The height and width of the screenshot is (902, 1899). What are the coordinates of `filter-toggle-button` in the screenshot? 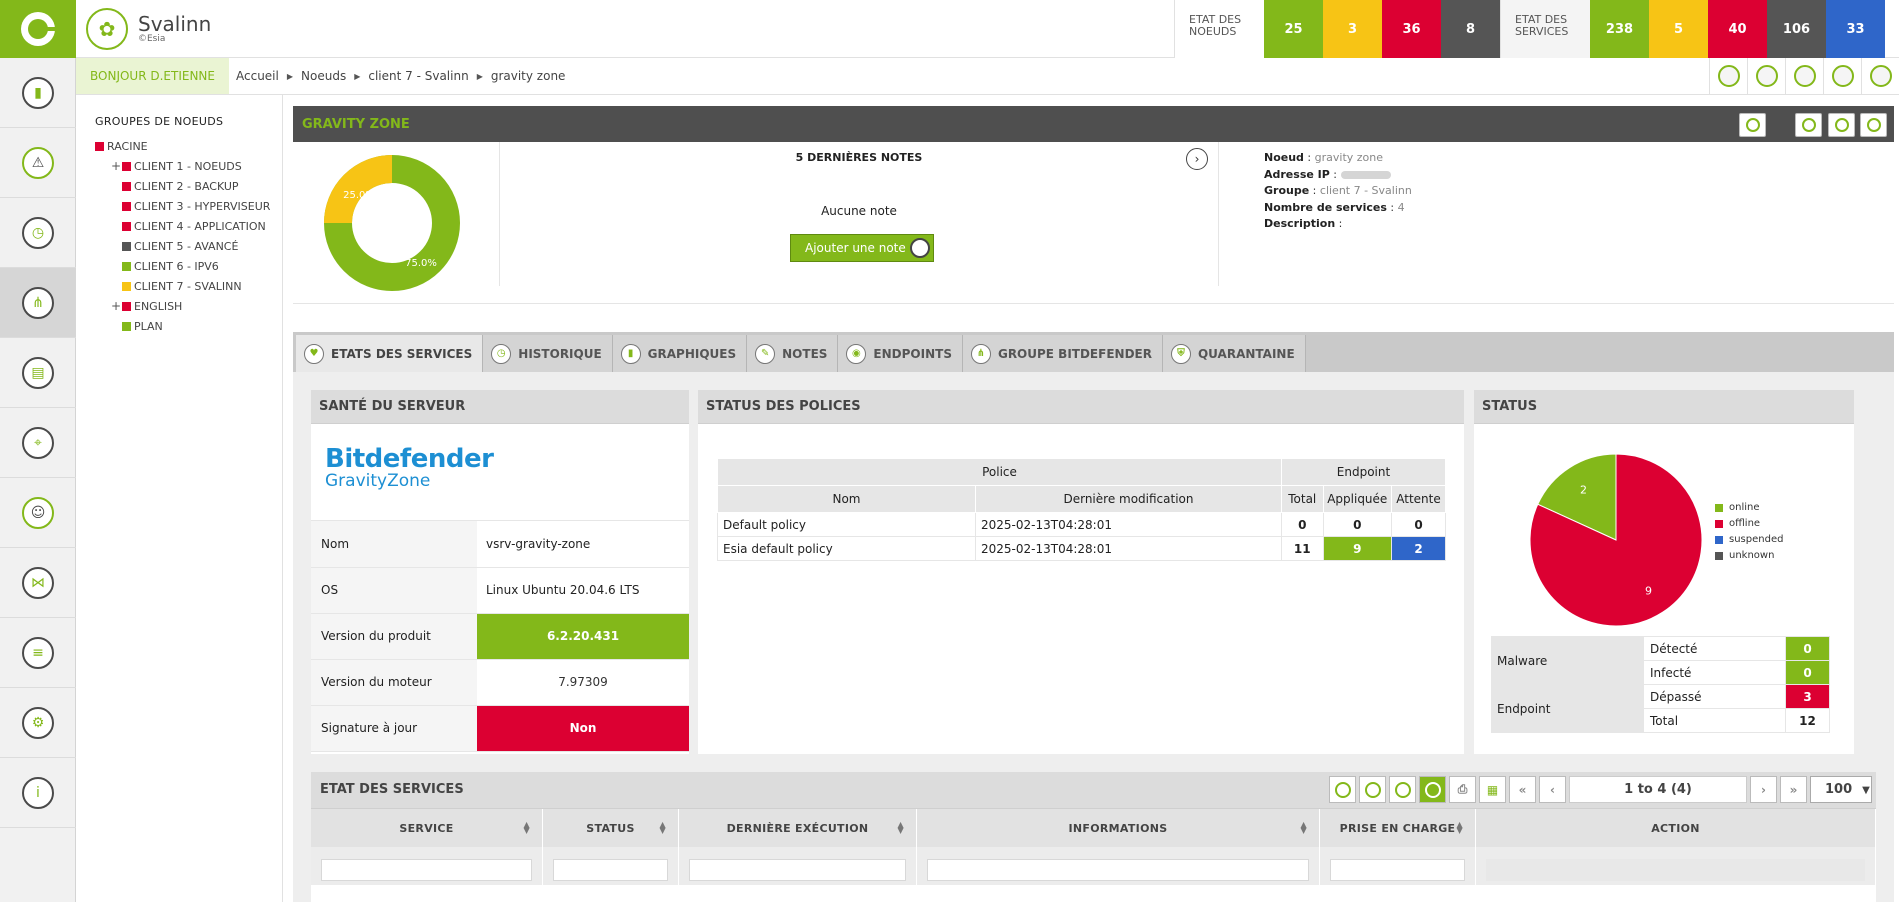 It's located at (1432, 789).